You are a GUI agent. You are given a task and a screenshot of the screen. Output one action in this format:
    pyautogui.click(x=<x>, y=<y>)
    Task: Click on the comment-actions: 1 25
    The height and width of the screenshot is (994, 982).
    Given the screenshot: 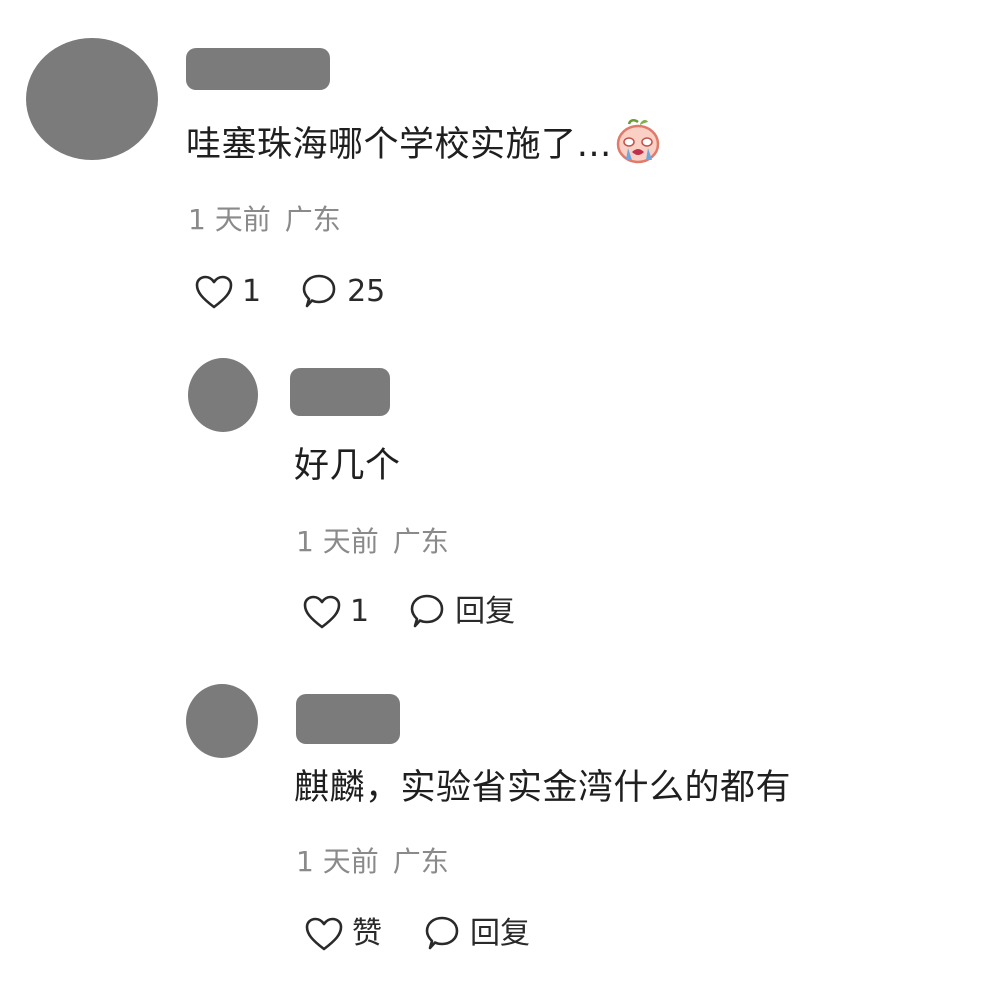 What is the action you would take?
    pyautogui.click(x=289, y=292)
    